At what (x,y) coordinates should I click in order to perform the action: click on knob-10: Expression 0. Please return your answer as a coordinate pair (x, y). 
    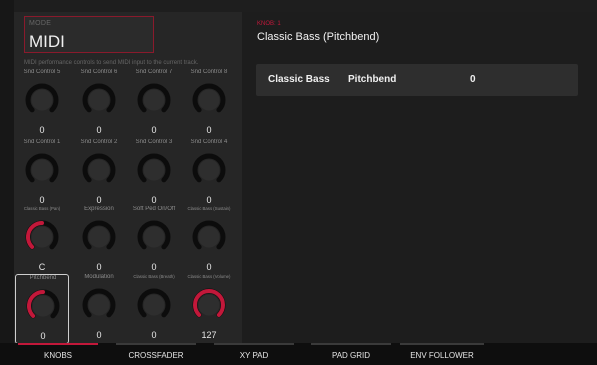
    Looking at the image, I should click on (99, 241).